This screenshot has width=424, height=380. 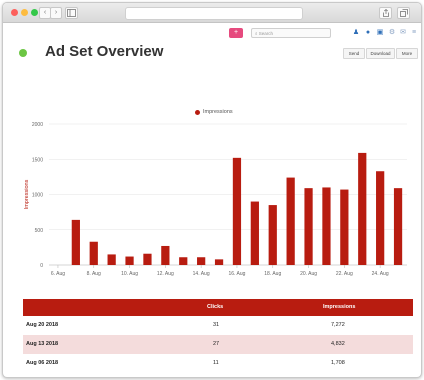 What do you see at coordinates (344, 274) in the screenshot?
I see `x-tick-label: 22. Aug` at bounding box center [344, 274].